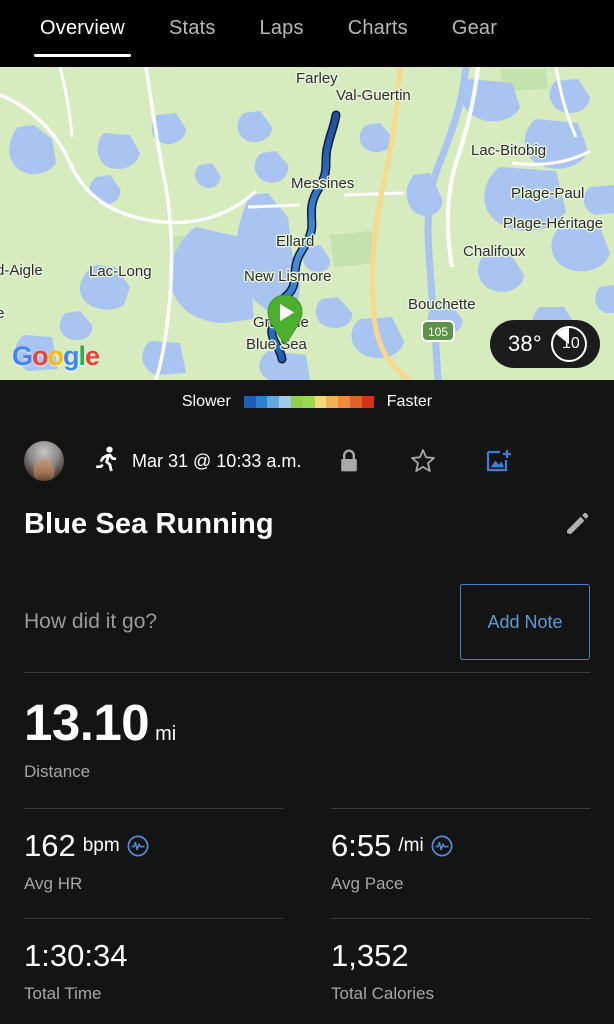  What do you see at coordinates (411, 845) in the screenshot?
I see `stat-unit: /mi` at bounding box center [411, 845].